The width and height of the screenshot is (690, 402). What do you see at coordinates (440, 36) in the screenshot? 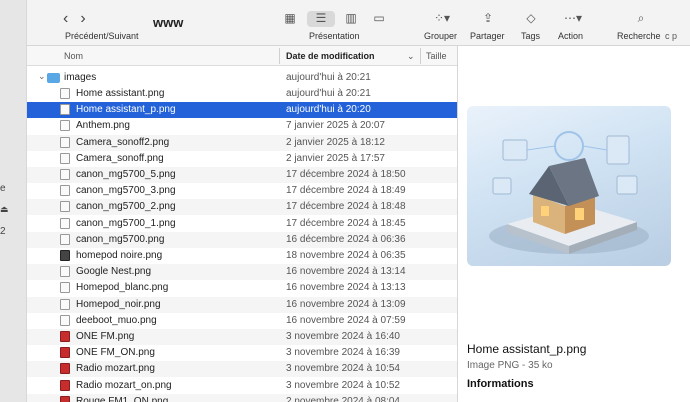
I see `group-label: Grouper` at bounding box center [440, 36].